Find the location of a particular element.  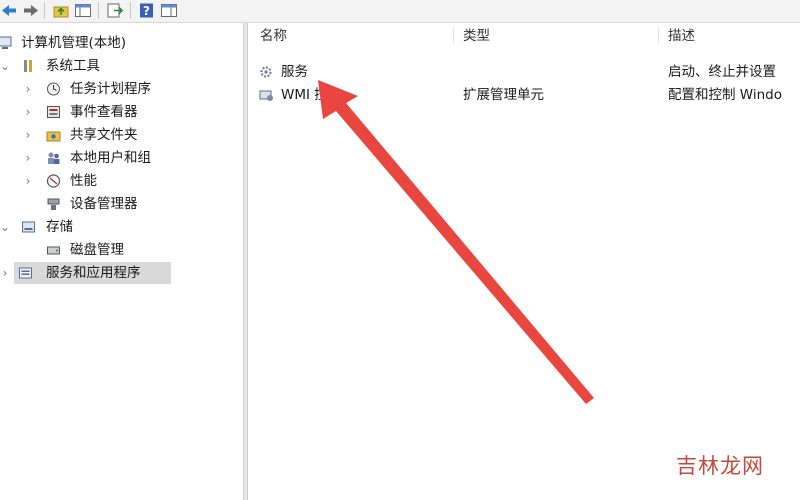

clock-icon is located at coordinates (53, 89).